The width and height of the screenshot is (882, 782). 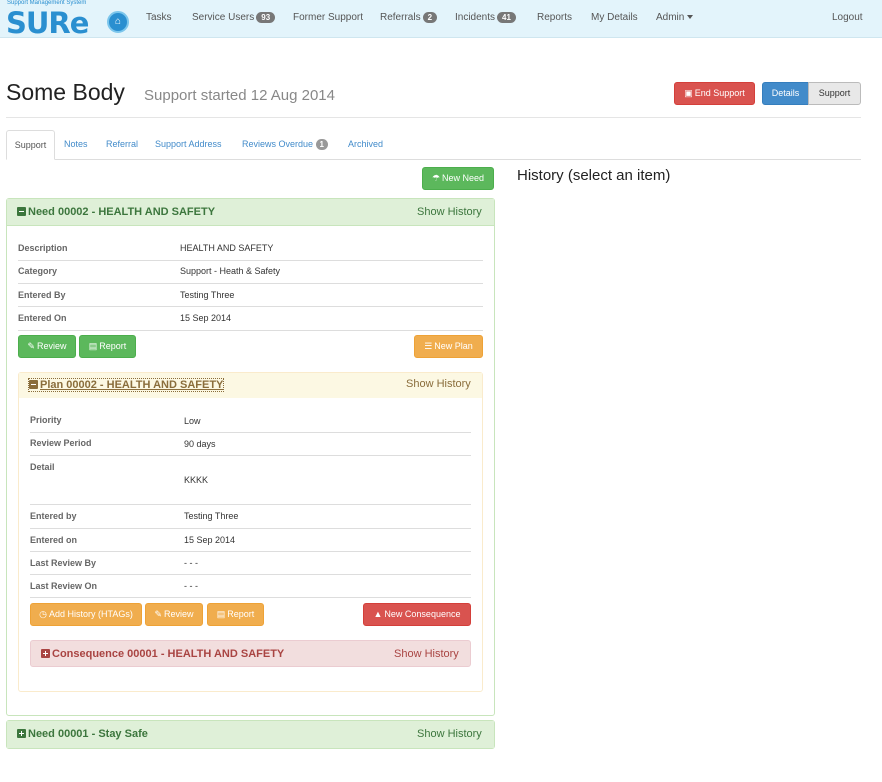 What do you see at coordinates (453, 346) in the screenshot?
I see `new-plan-label: New Plan` at bounding box center [453, 346].